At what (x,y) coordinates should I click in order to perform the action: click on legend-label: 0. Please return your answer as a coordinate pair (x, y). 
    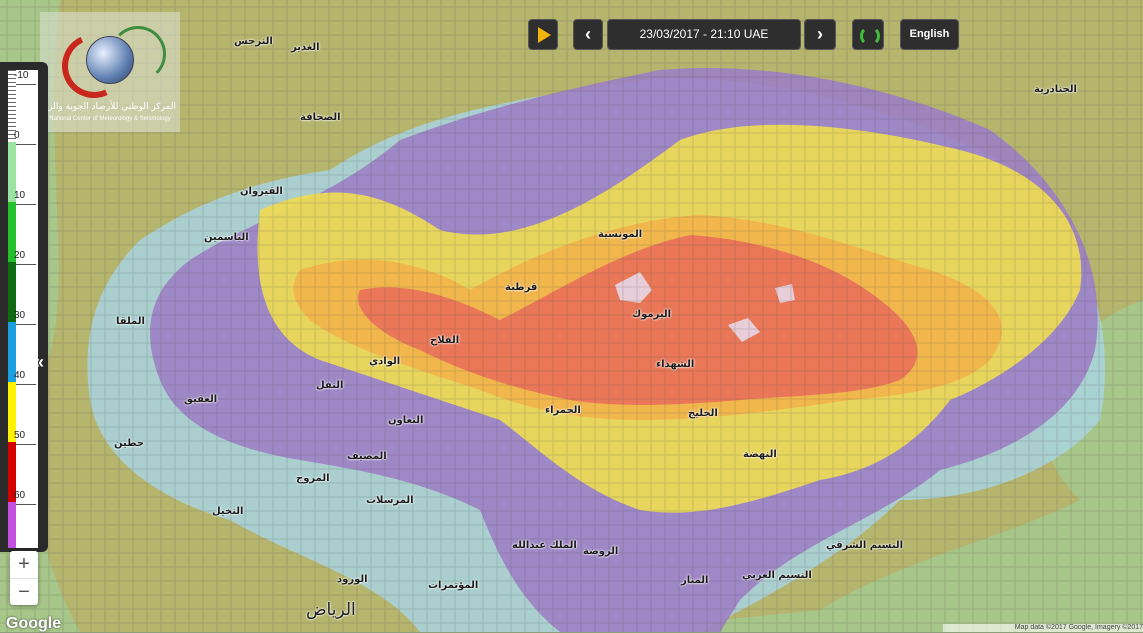
    Looking at the image, I should click on (17, 135).